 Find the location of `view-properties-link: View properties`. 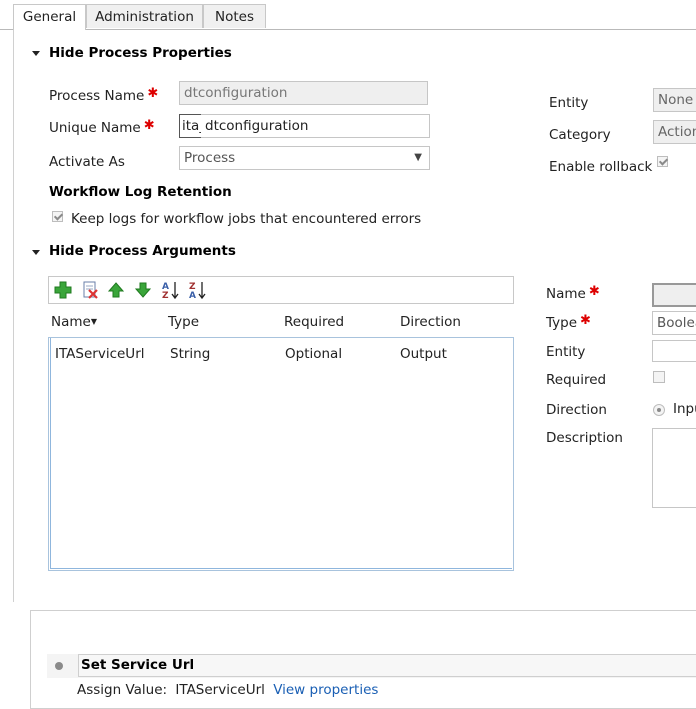

view-properties-link: View properties is located at coordinates (325, 690).